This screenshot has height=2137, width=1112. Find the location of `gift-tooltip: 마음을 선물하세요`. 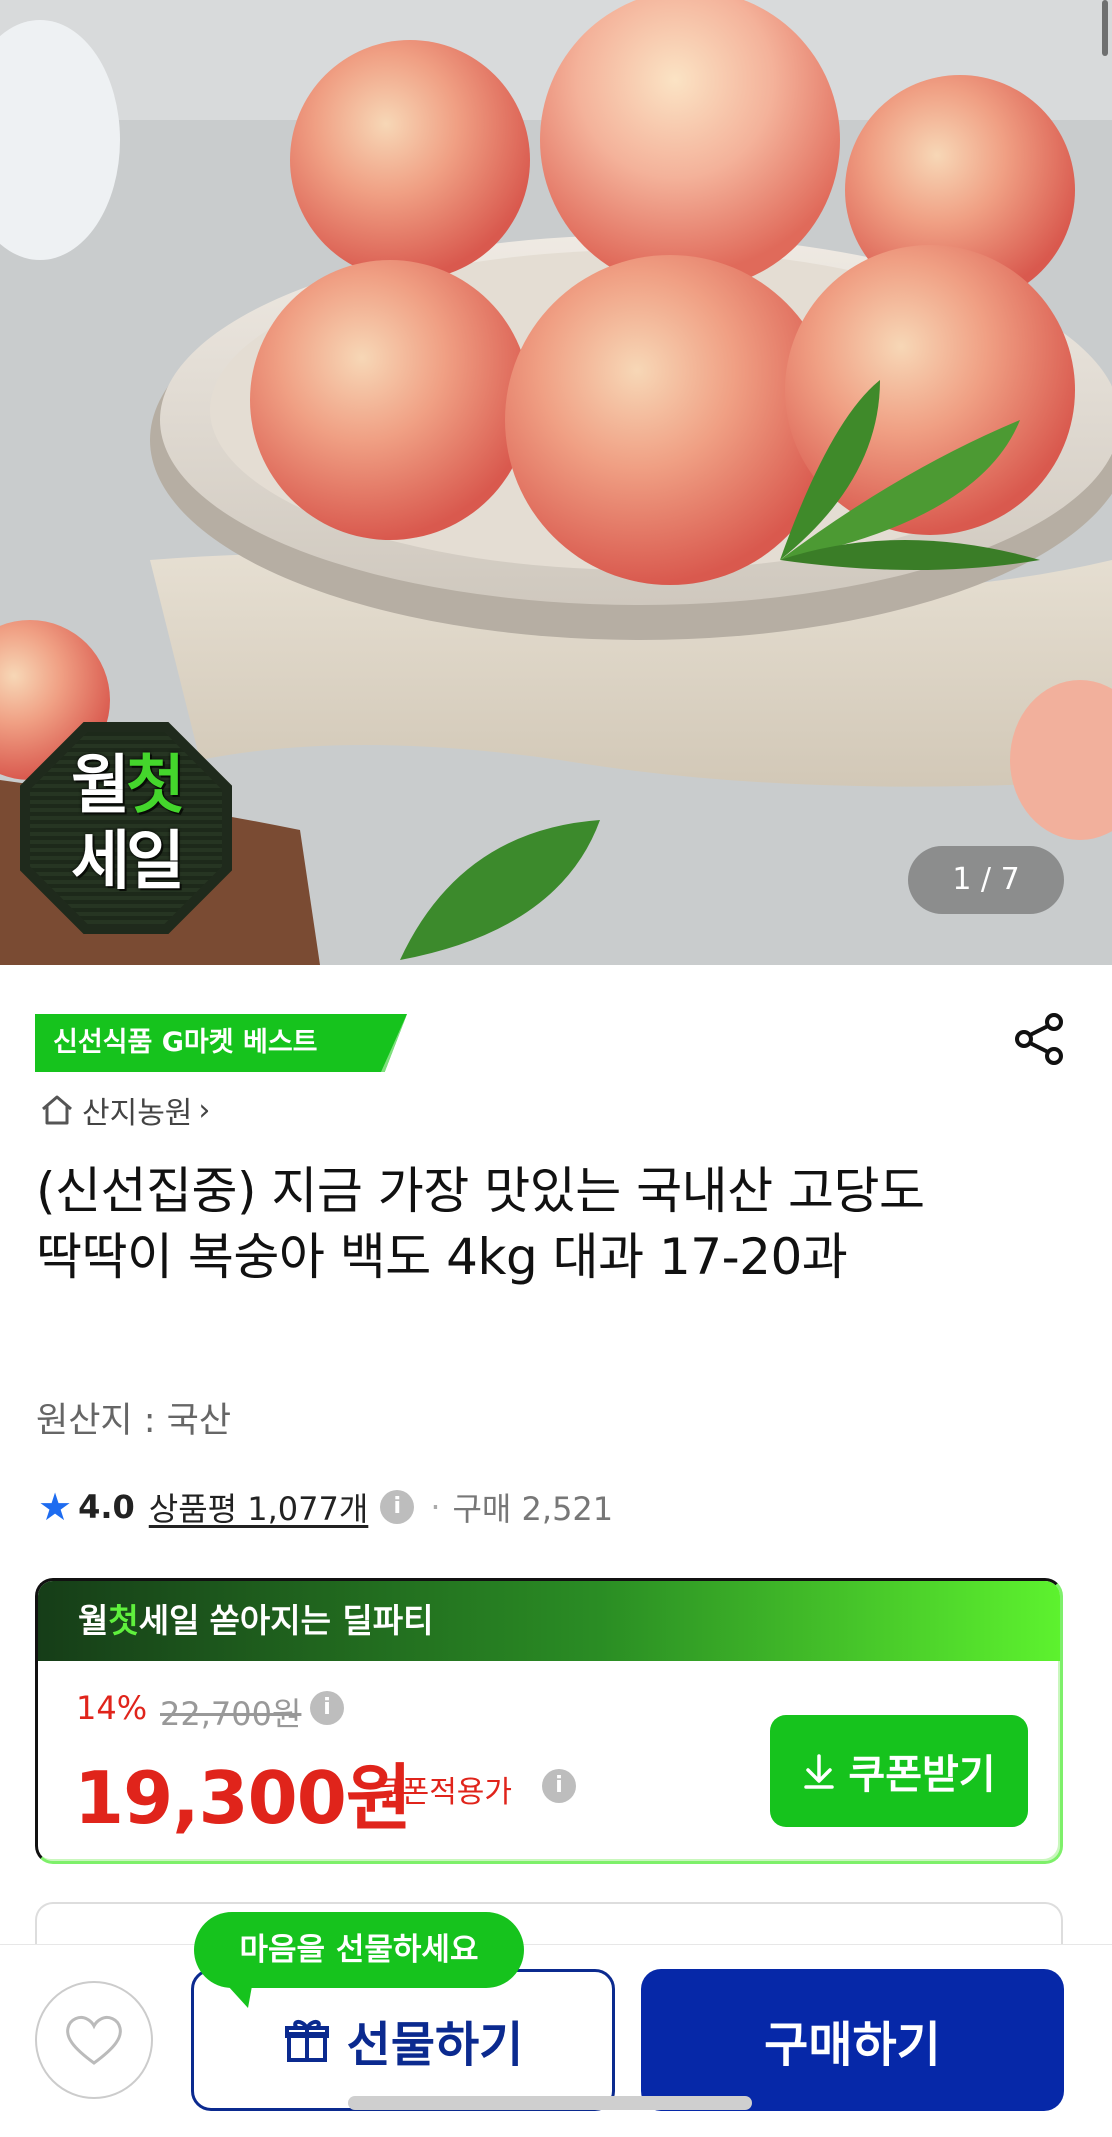

gift-tooltip: 마음을 선물하세요 is located at coordinates (359, 1950).